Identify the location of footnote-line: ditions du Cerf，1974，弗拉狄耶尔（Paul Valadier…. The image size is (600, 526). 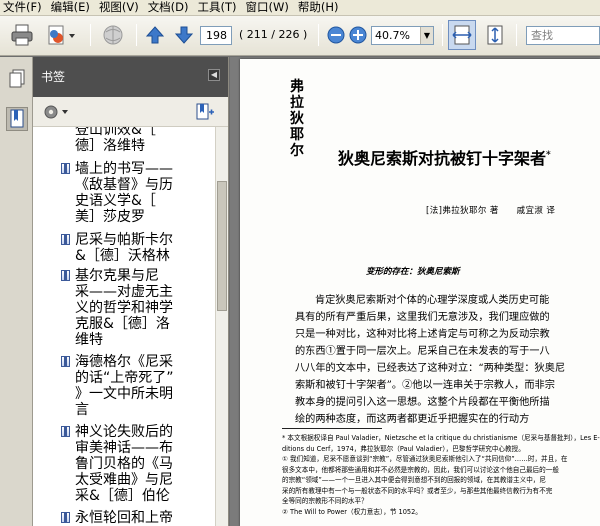
(403, 448).